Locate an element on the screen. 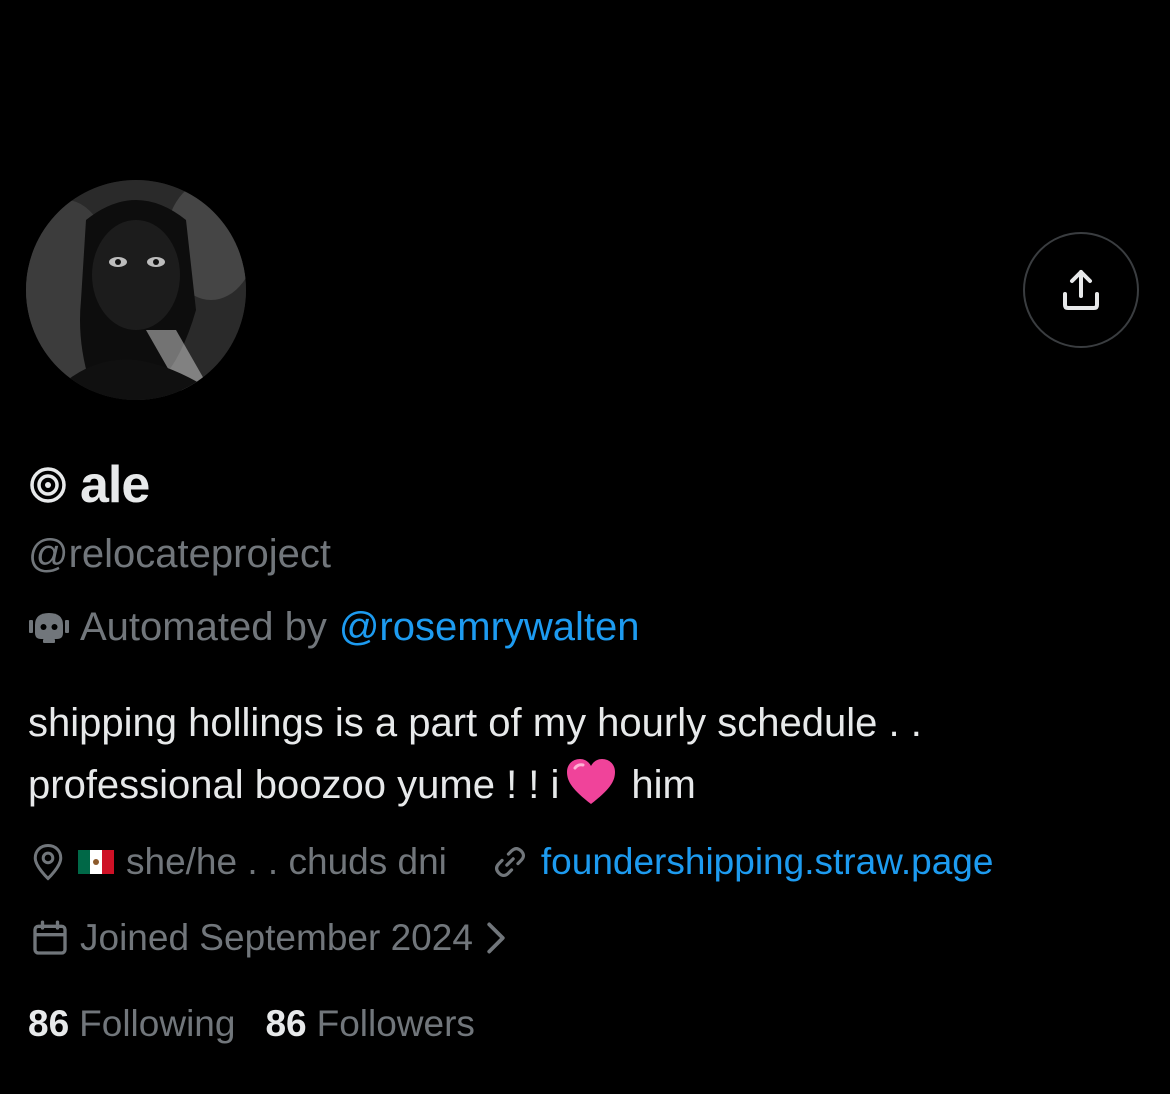 The width and height of the screenshot is (1170, 1094). calendar-icon is located at coordinates (50, 938).